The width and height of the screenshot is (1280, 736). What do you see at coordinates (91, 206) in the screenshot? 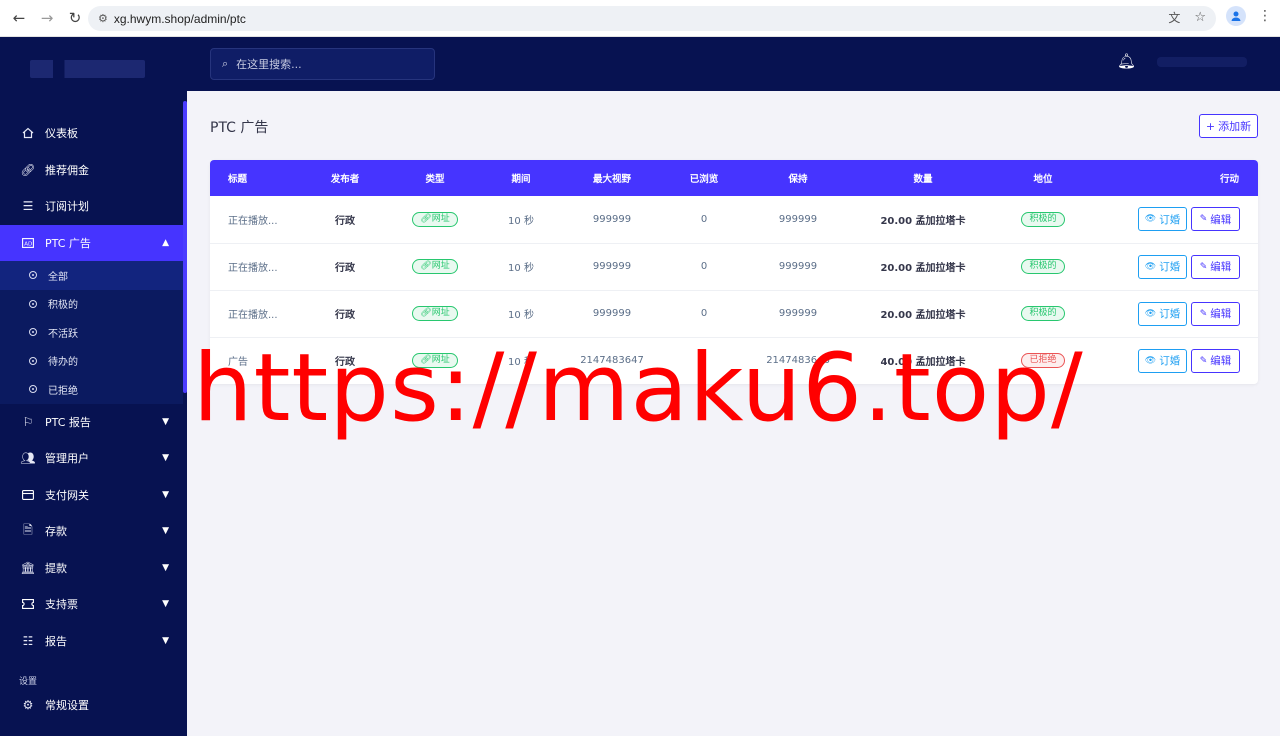
I see `sidebar-item-plans: ☰ 订阅计划` at bounding box center [91, 206].